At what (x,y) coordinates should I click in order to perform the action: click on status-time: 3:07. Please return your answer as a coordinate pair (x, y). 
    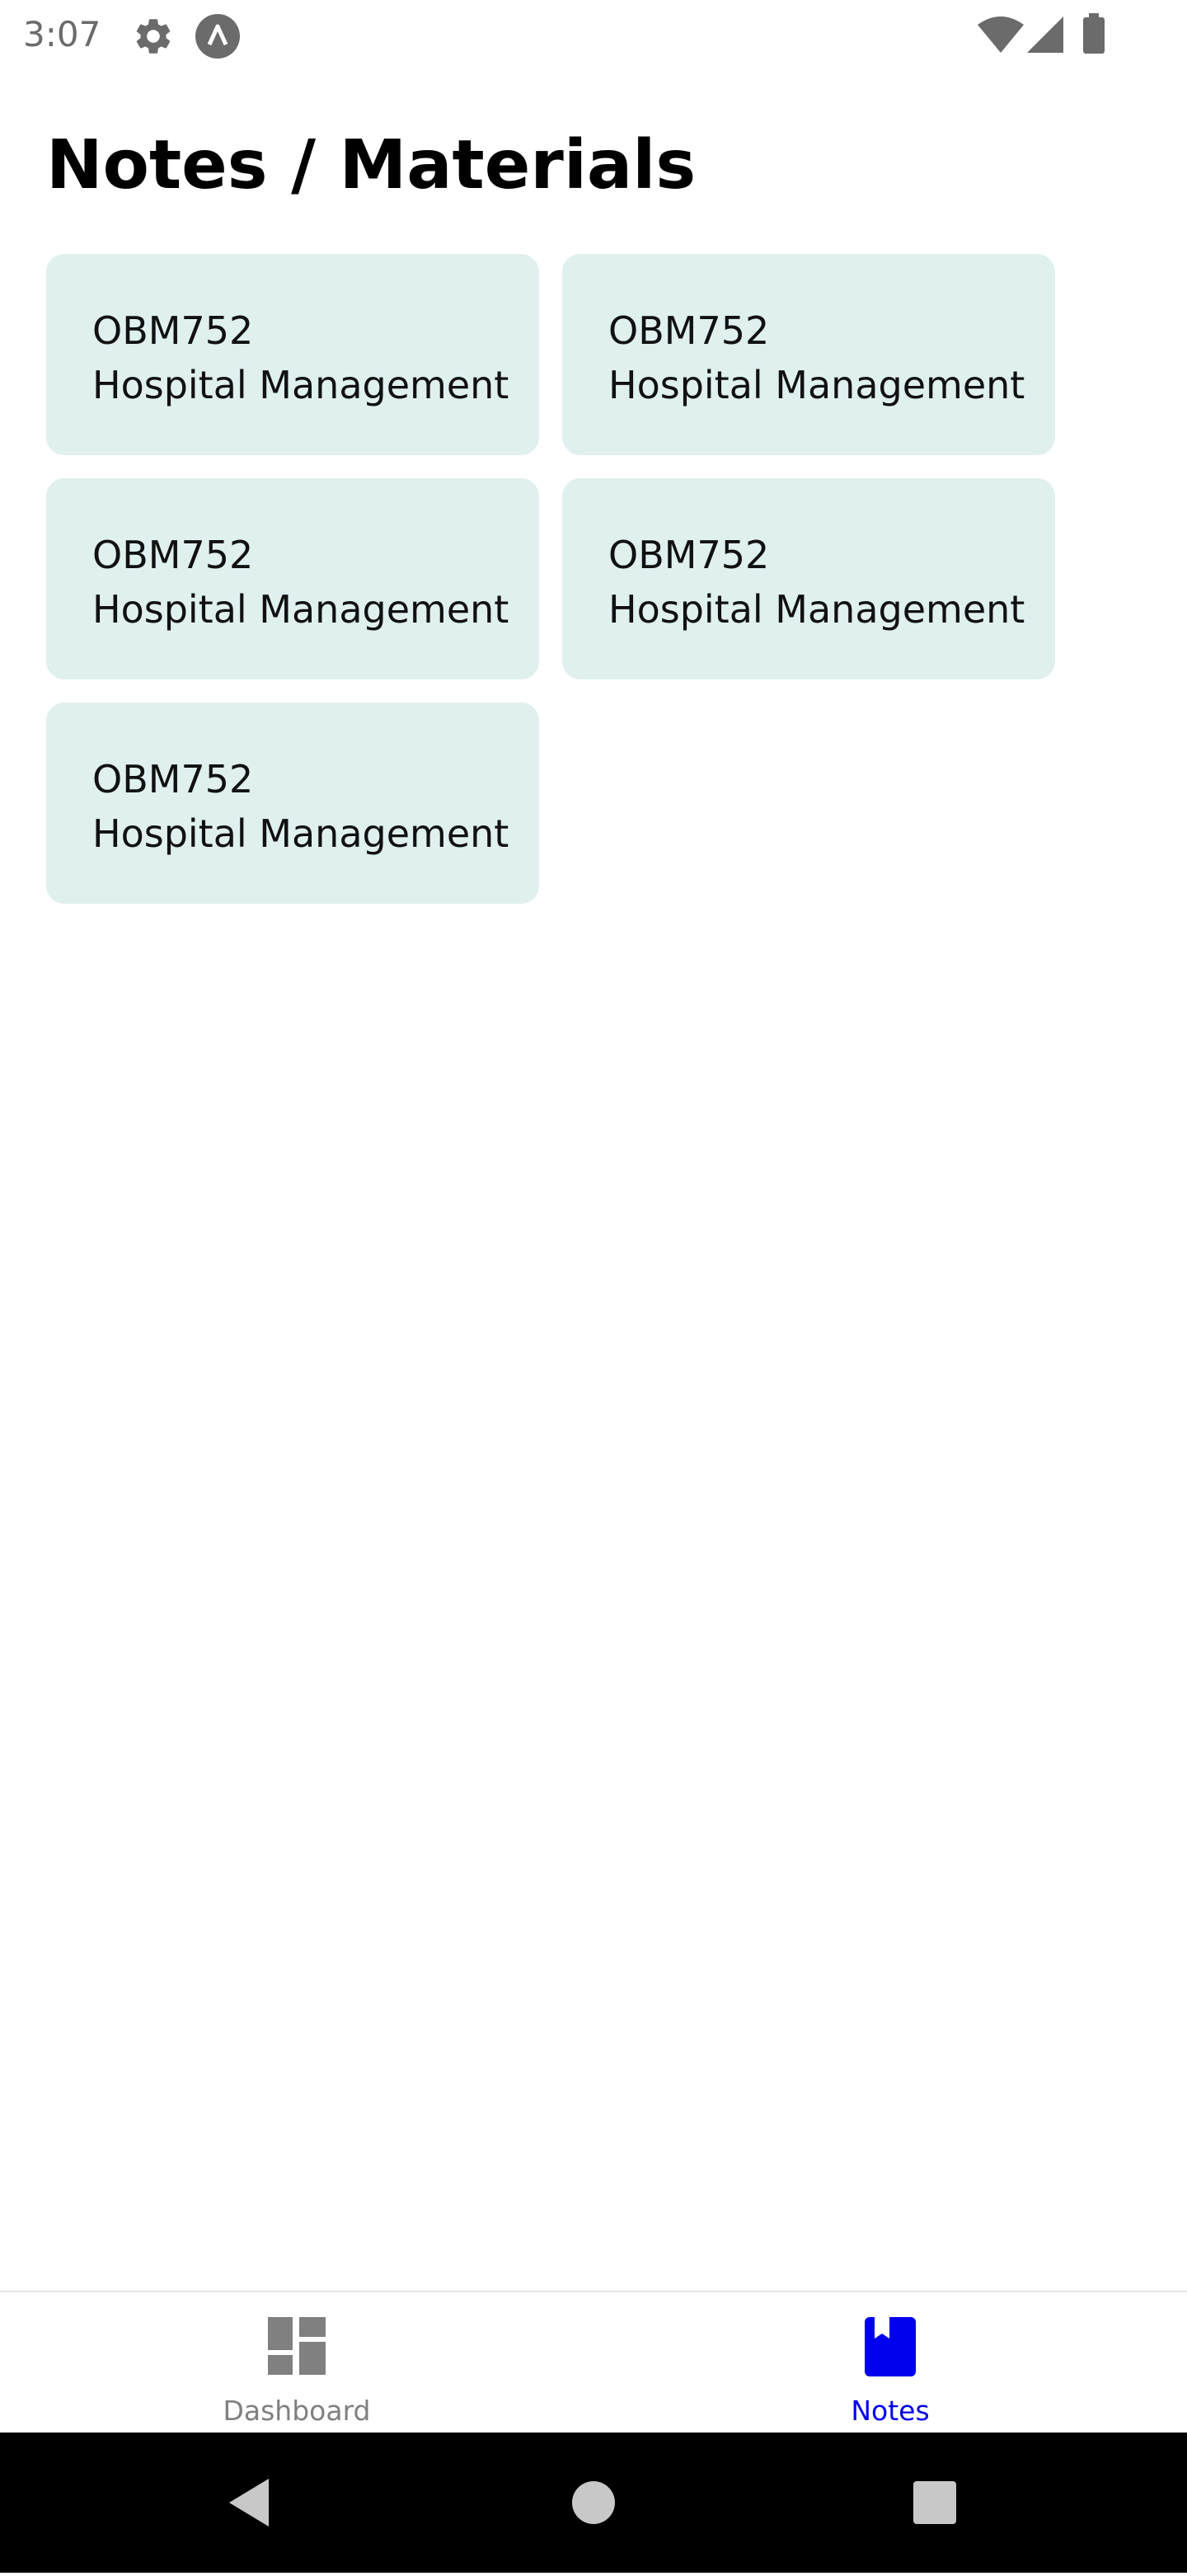
    Looking at the image, I should click on (62, 34).